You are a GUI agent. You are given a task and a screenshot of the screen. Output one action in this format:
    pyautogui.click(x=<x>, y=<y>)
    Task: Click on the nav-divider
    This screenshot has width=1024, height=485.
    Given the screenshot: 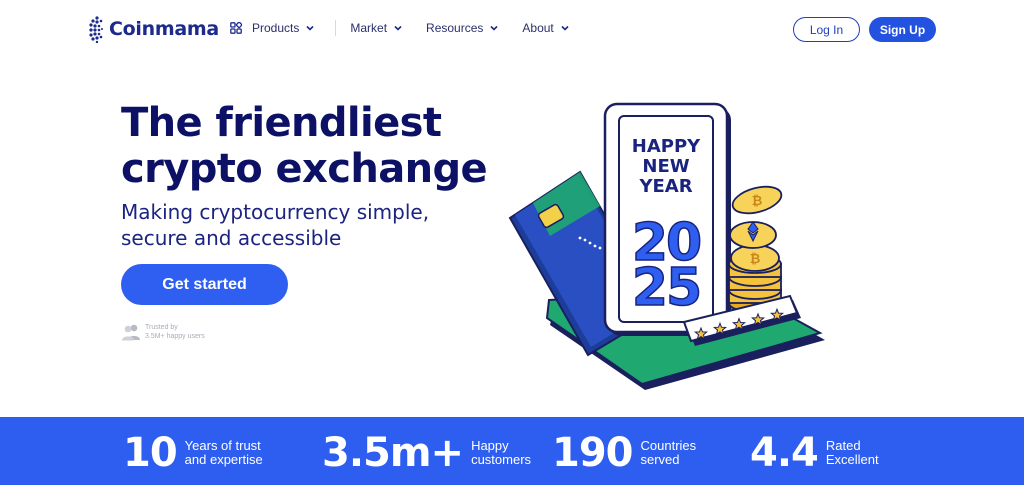 What is the action you would take?
    pyautogui.click(x=336, y=28)
    